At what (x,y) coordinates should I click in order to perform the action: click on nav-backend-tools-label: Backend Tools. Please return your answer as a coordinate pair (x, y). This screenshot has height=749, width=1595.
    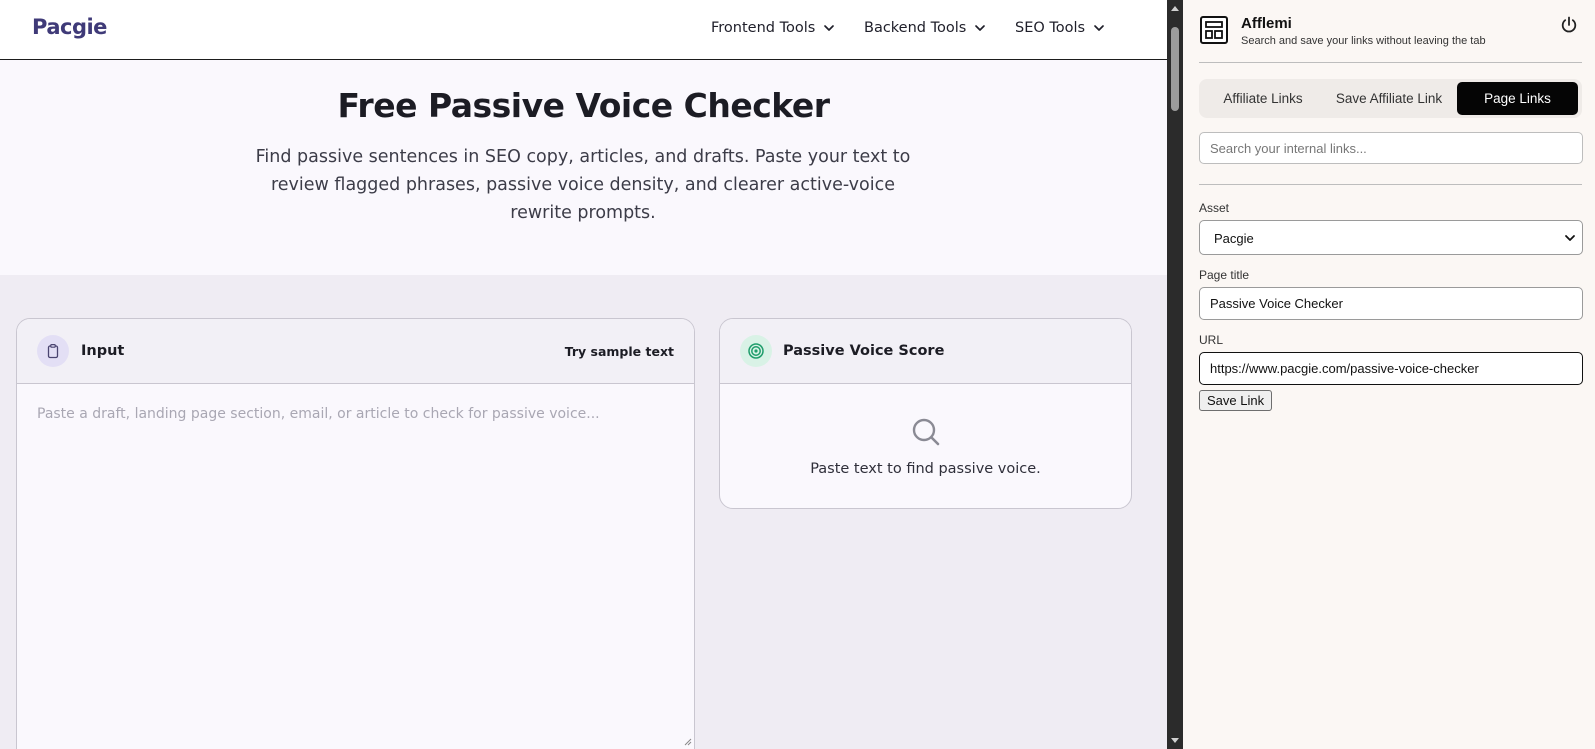
    Looking at the image, I should click on (915, 28).